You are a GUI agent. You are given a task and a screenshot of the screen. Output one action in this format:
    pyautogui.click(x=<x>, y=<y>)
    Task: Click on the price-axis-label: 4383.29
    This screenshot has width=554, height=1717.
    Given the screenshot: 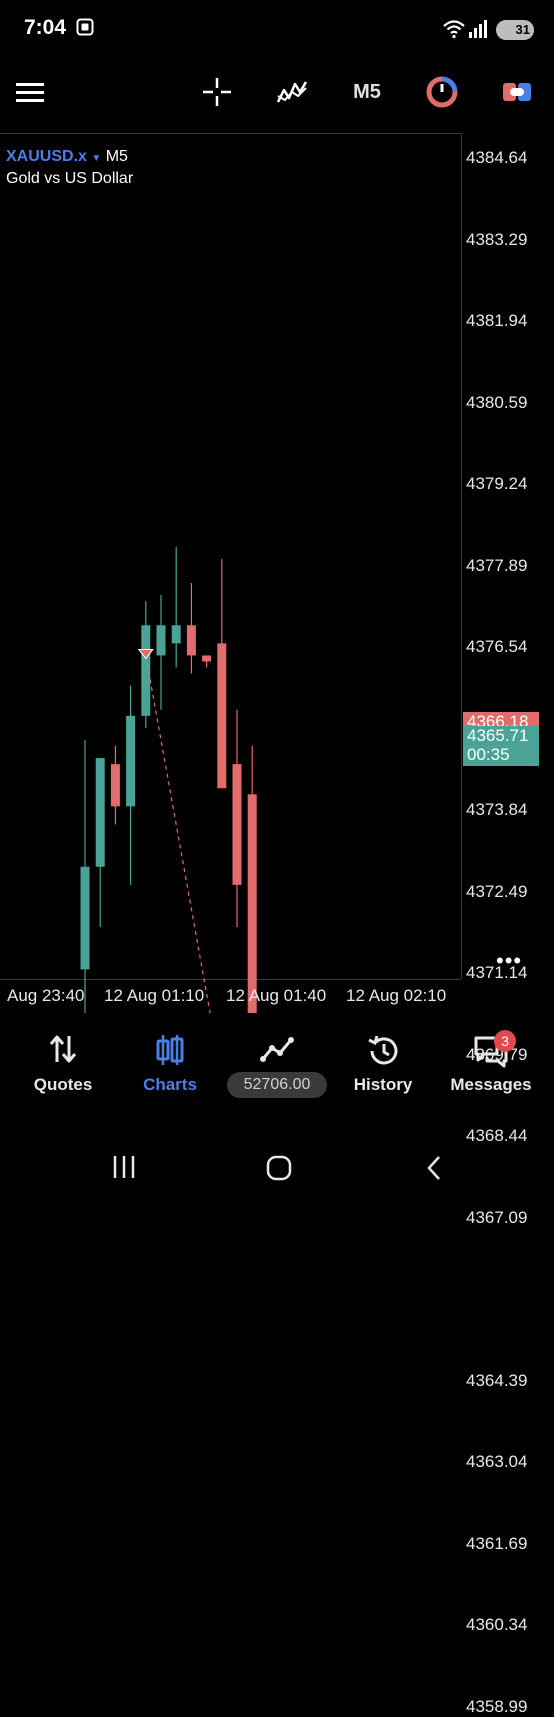 What is the action you would take?
    pyautogui.click(x=497, y=239)
    